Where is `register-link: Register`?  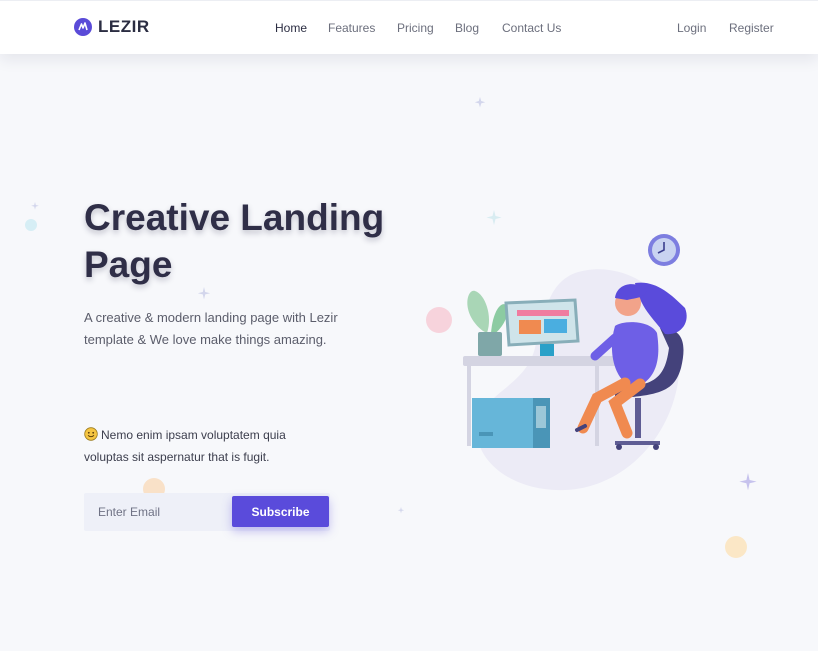 register-link: Register is located at coordinates (751, 28).